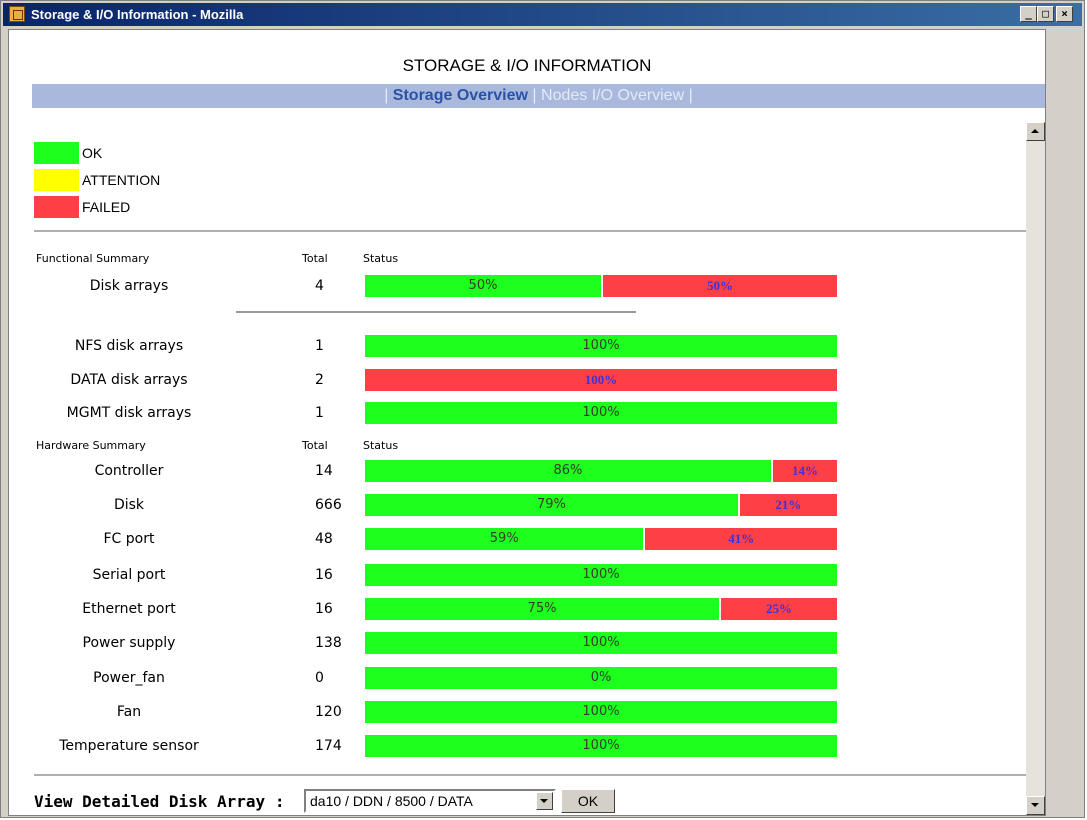 The height and width of the screenshot is (820, 1087). What do you see at coordinates (1064, 14) in the screenshot?
I see `close-button: ×` at bounding box center [1064, 14].